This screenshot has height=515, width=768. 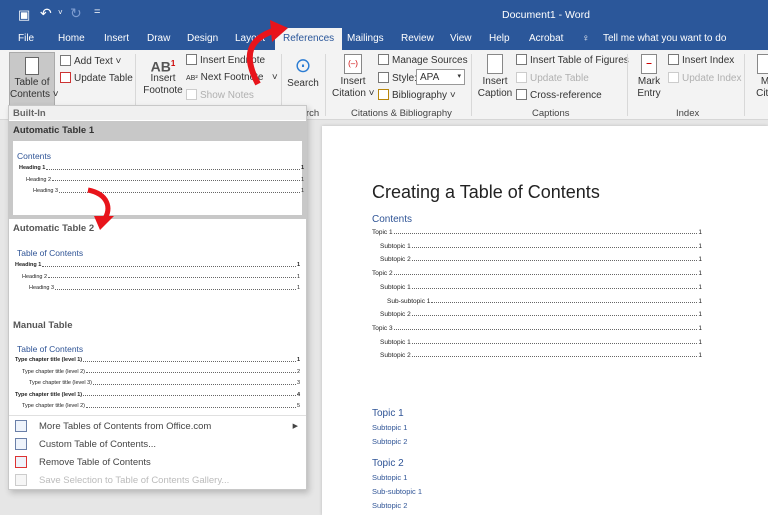 I want to click on table-of-figures-icon, so click(x=521, y=59).